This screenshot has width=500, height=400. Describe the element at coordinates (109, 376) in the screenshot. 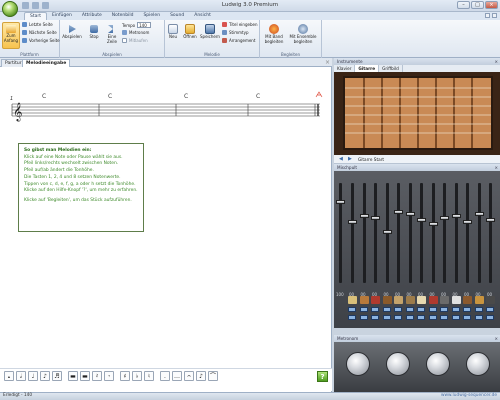

I see `eighth-rest-button: 𝄾` at that location.